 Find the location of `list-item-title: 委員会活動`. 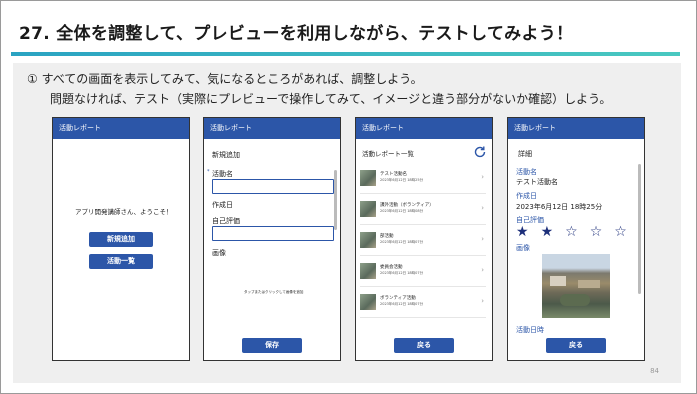

list-item-title: 委員会活動 is located at coordinates (391, 267).